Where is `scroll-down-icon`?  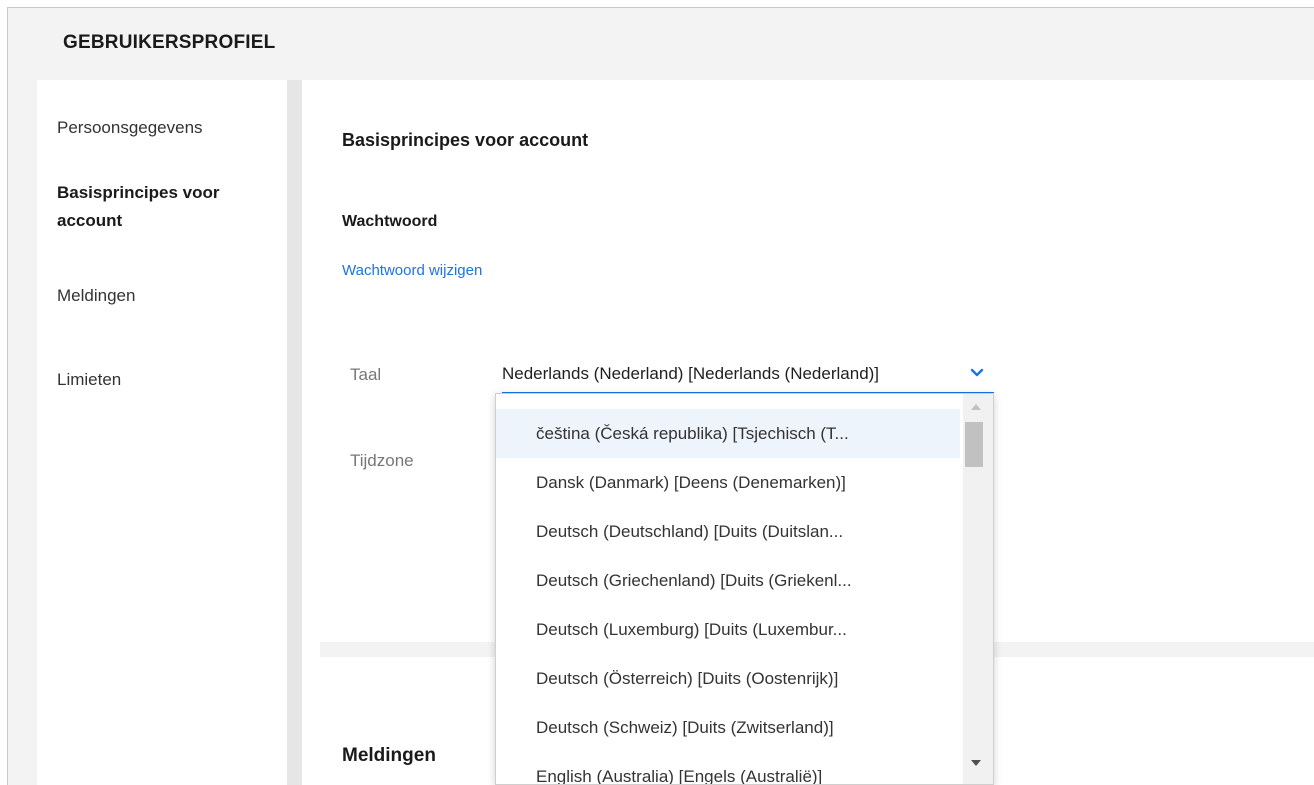
scroll-down-icon is located at coordinates (976, 763).